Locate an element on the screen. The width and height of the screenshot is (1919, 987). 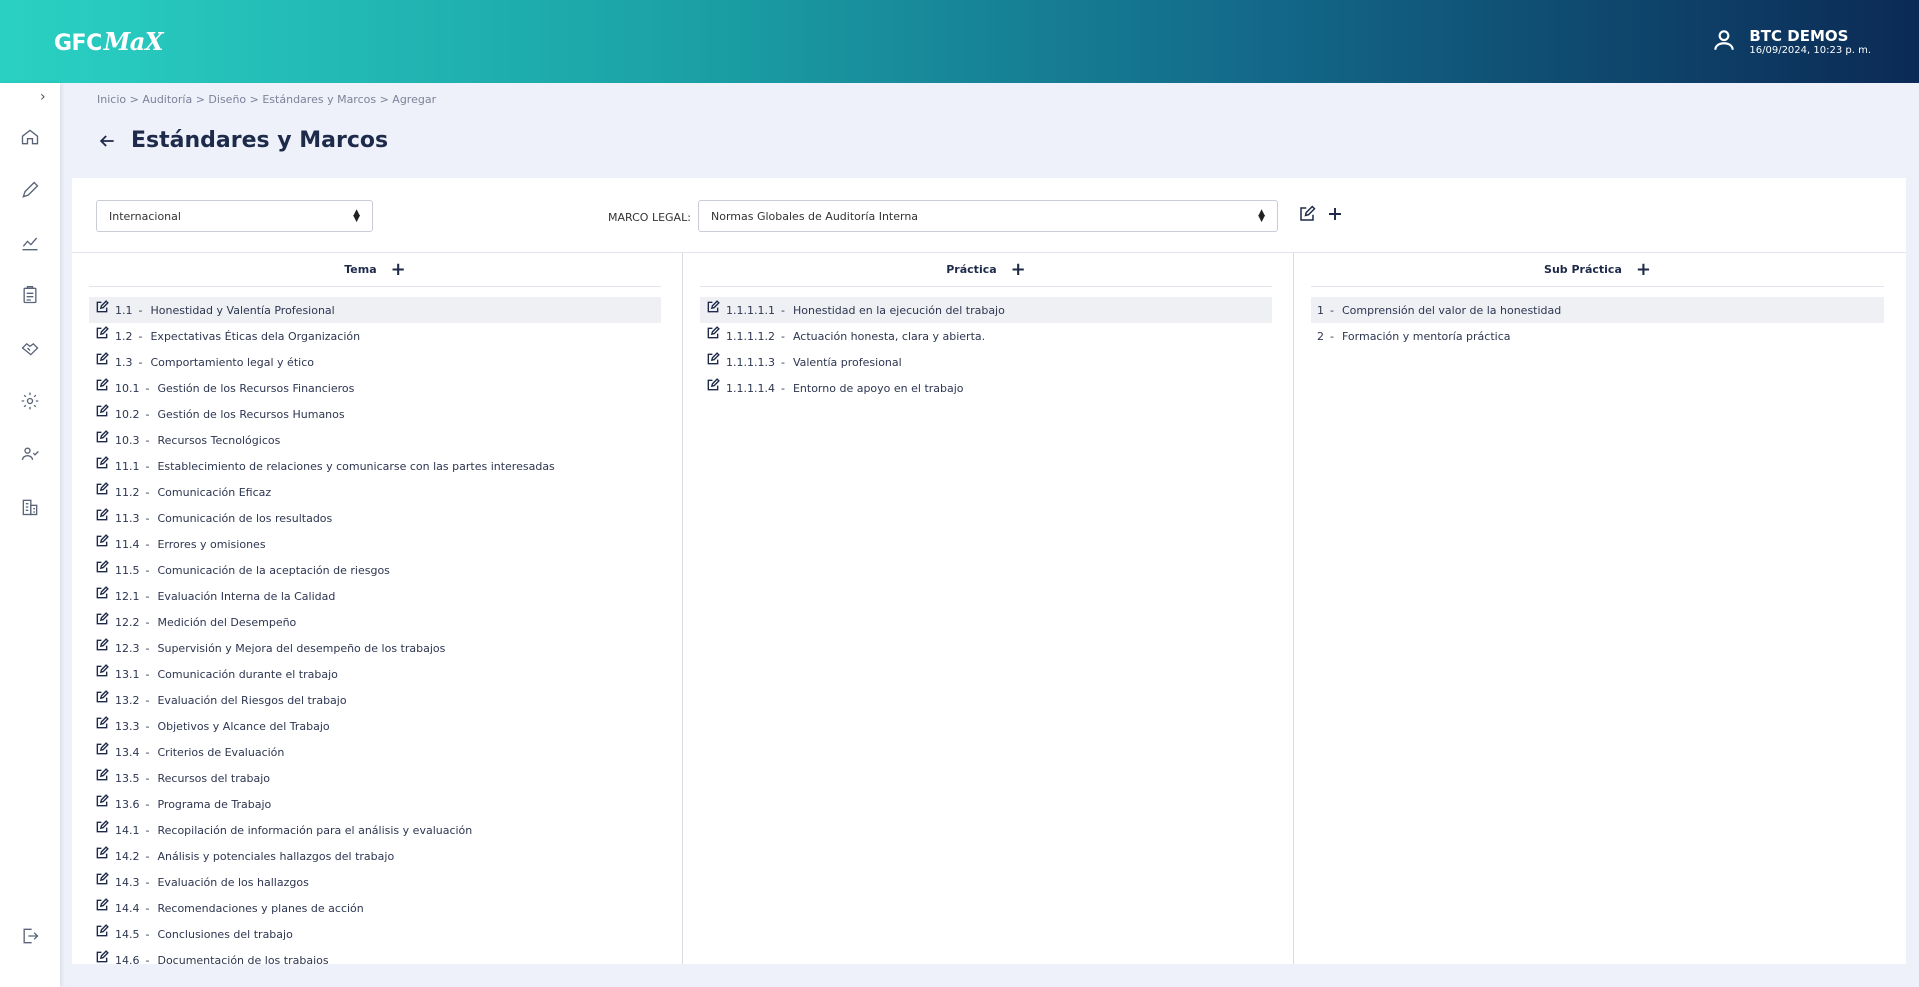
tema-row: 14.6- Documentación de los trabajos is located at coordinates (375, 955).